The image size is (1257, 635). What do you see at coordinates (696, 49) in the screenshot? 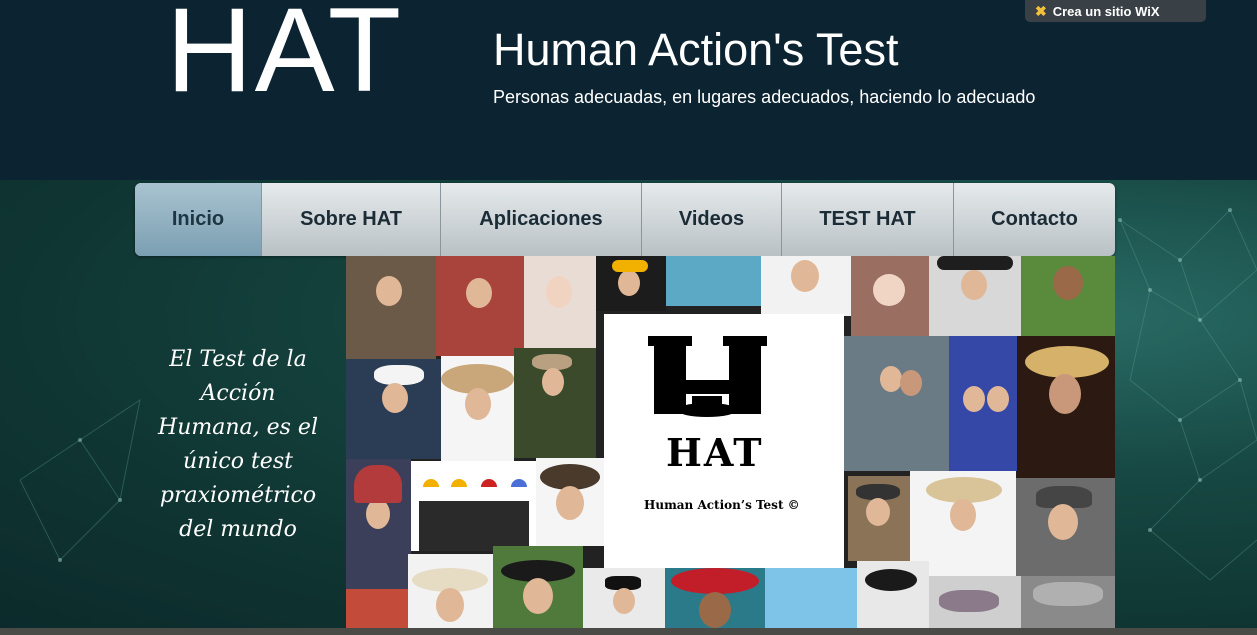
I see `site-title: Human Action's Test` at bounding box center [696, 49].